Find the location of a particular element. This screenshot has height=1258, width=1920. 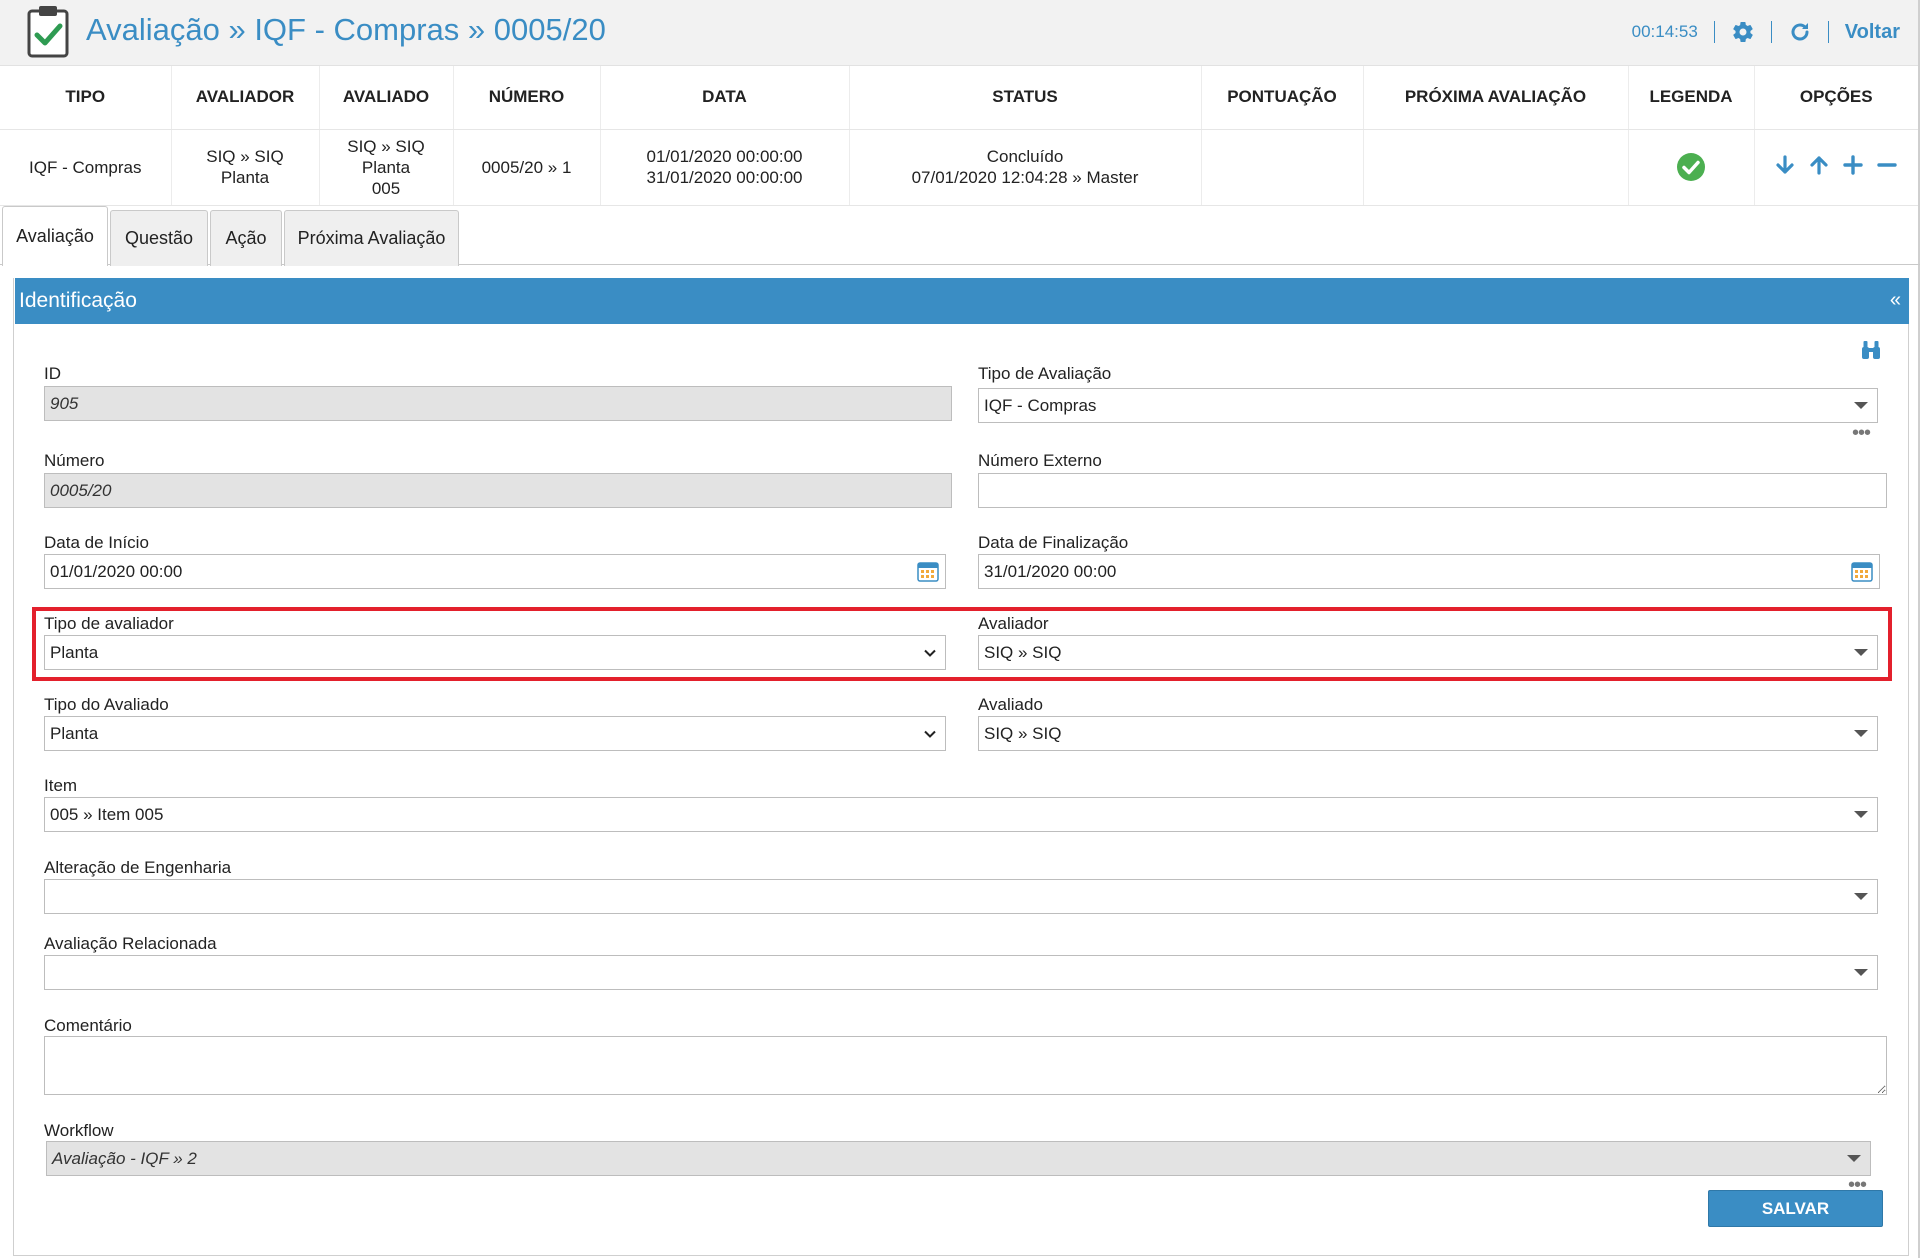

avaliado-select: SIQ » SIQ is located at coordinates (1428, 733).